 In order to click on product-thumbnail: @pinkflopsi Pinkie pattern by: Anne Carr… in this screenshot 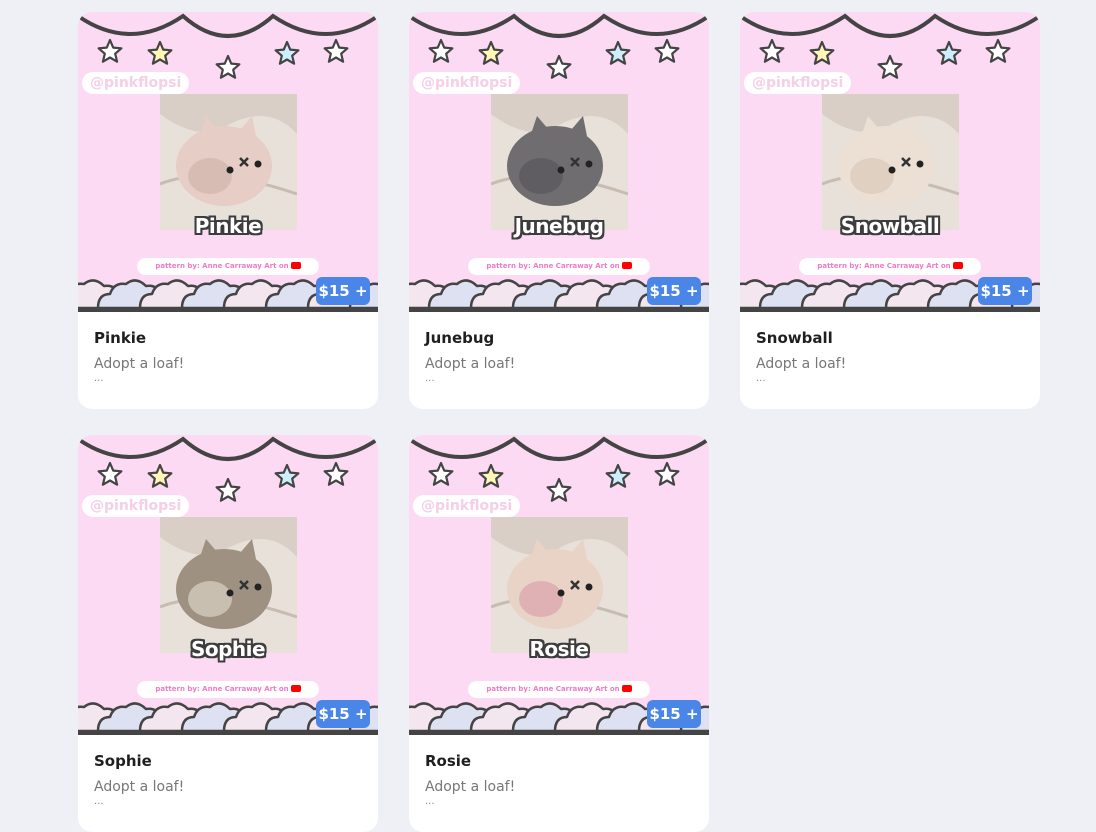, I will do `click(228, 162)`.